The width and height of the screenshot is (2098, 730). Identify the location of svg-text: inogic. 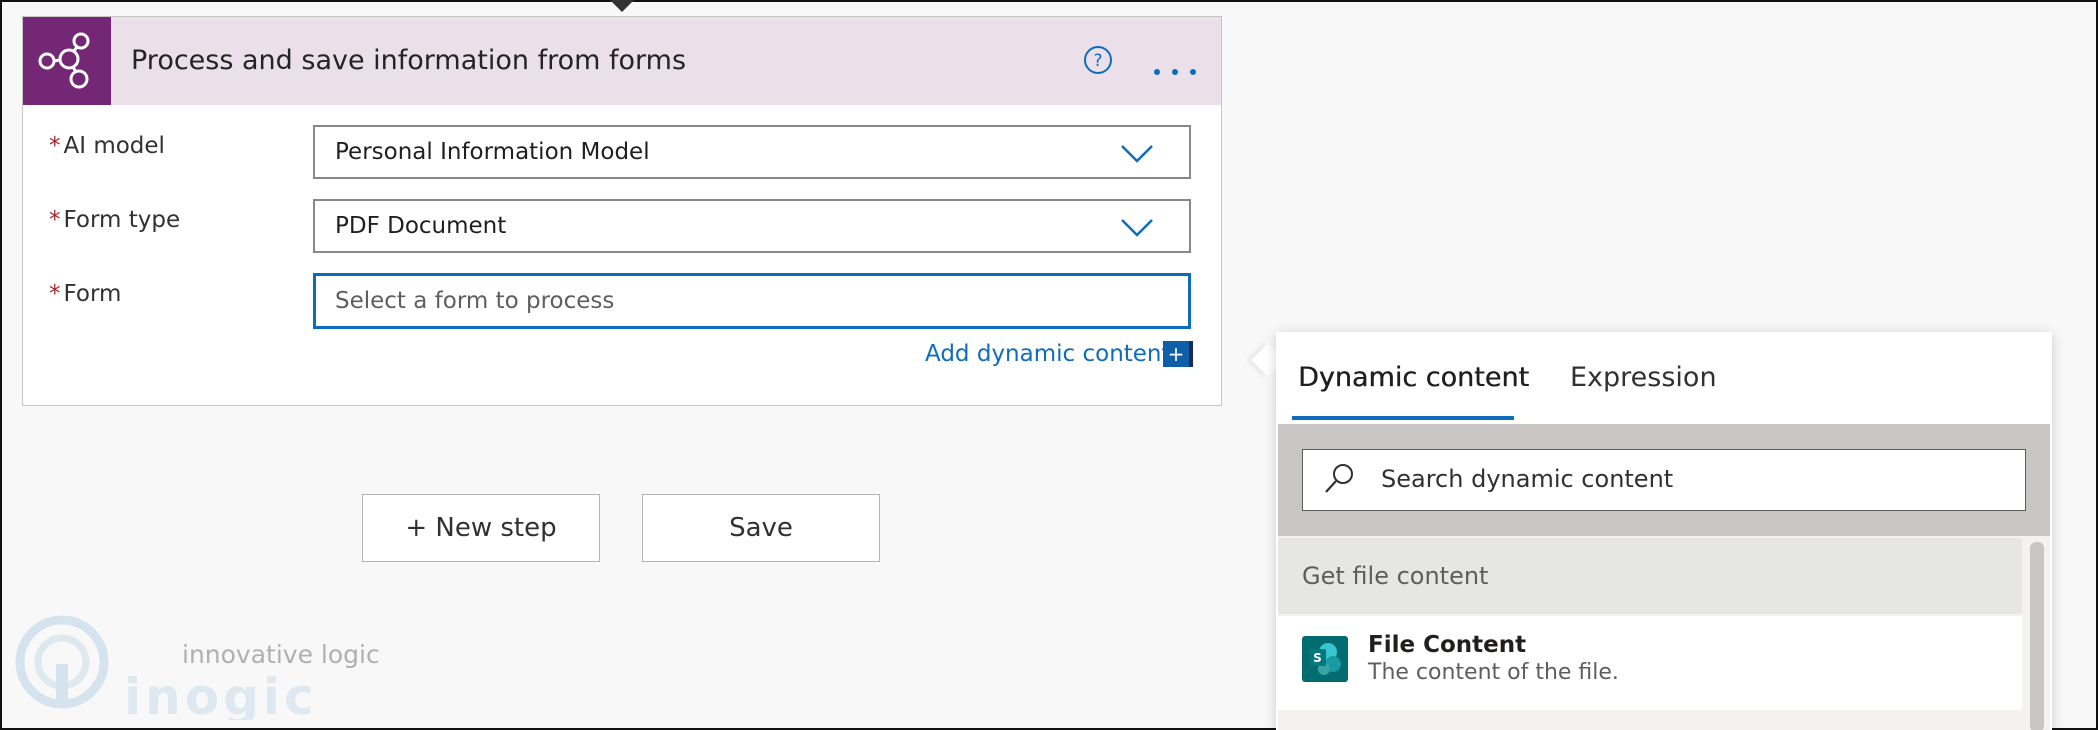
(221, 694).